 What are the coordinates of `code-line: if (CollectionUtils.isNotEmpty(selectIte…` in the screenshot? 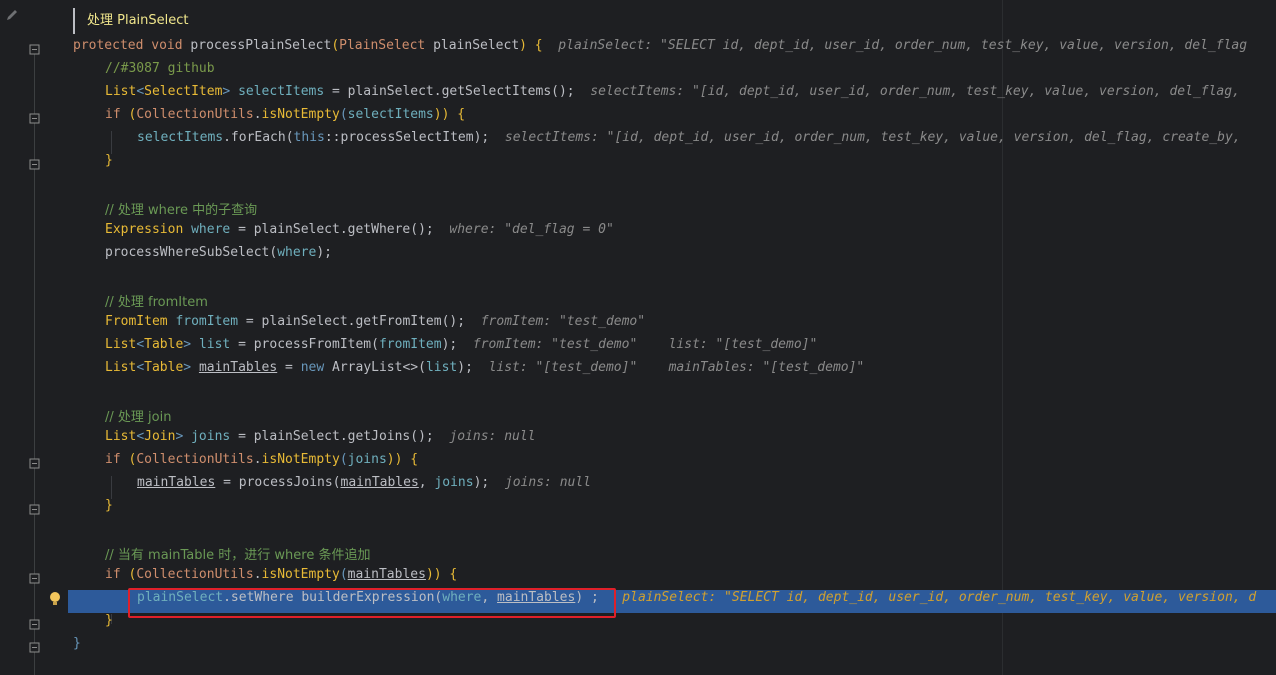 It's located at (285, 114).